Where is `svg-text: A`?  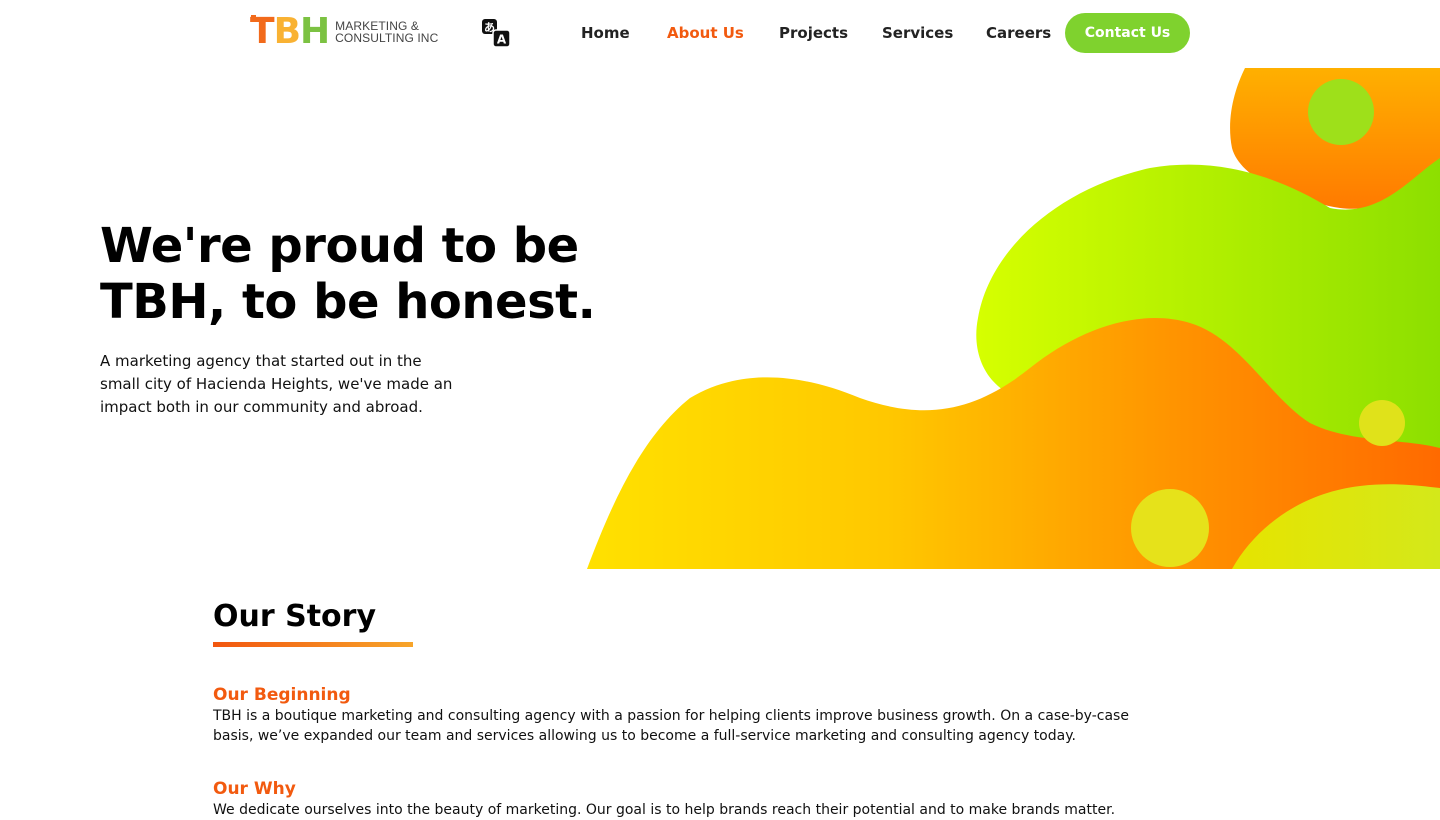 svg-text: A is located at coordinates (502, 40).